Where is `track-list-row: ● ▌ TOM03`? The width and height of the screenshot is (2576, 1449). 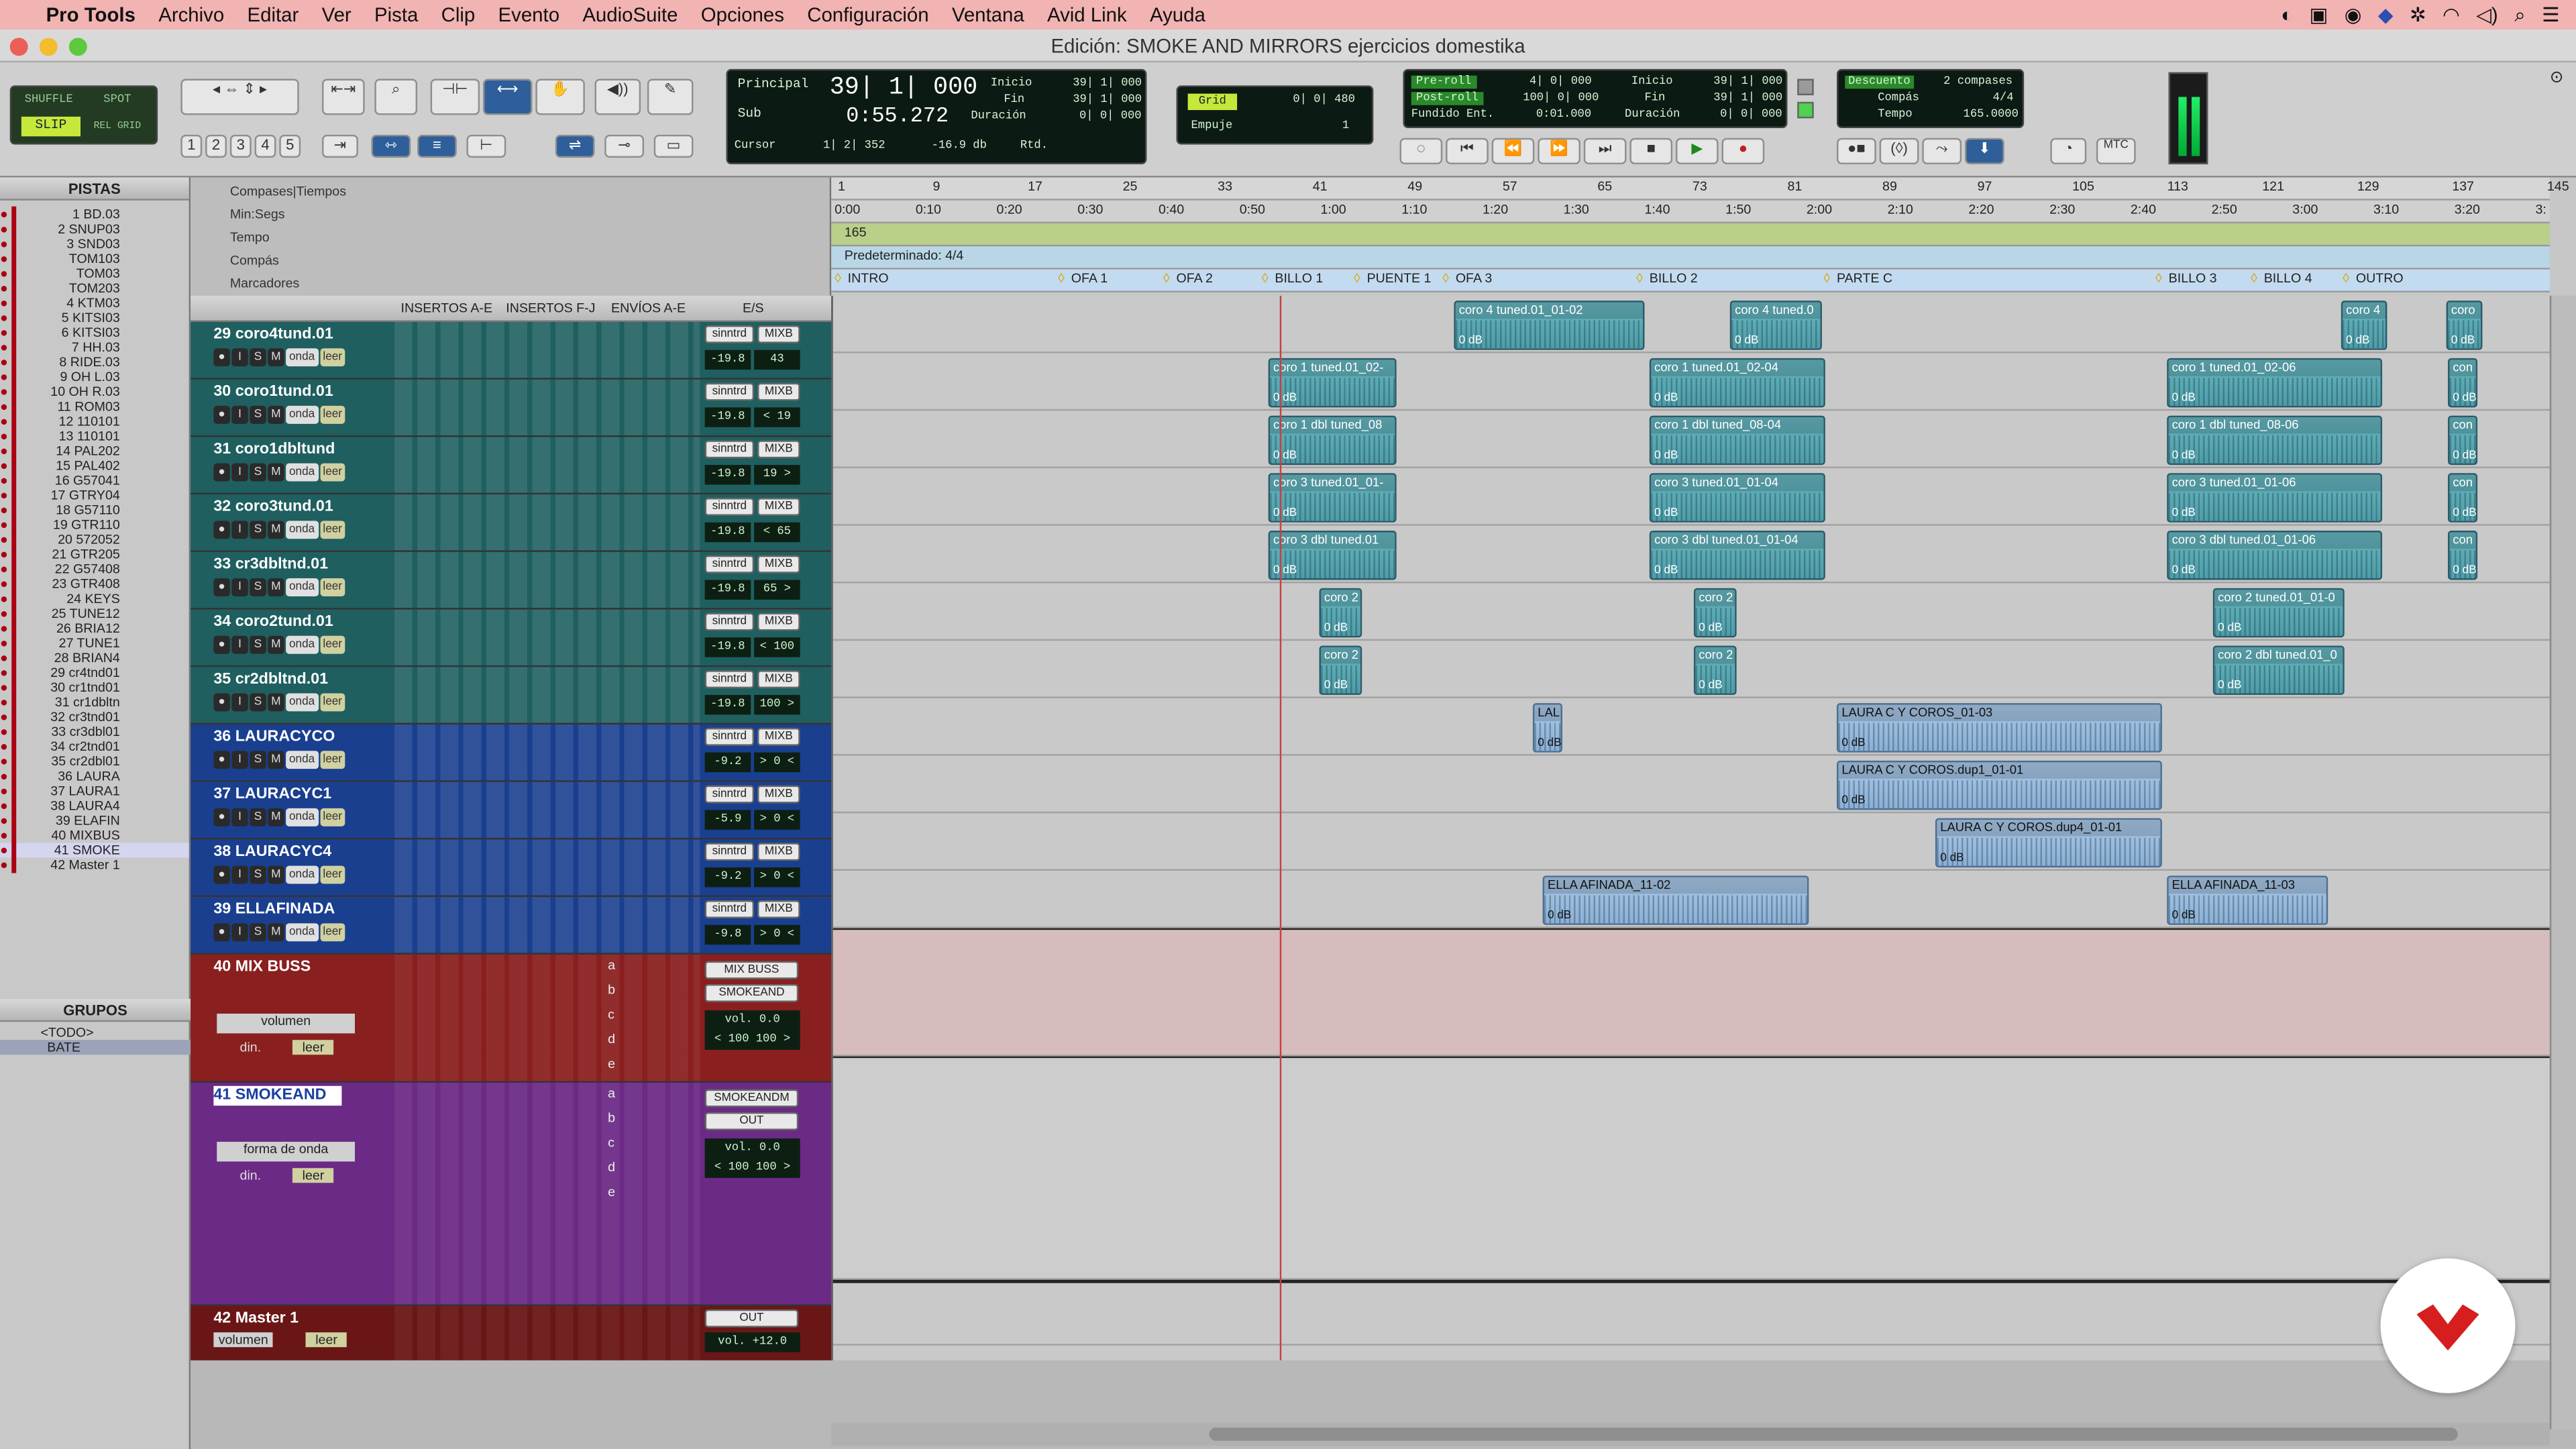
track-list-row: ● ▌ TOM03 is located at coordinates (94, 273).